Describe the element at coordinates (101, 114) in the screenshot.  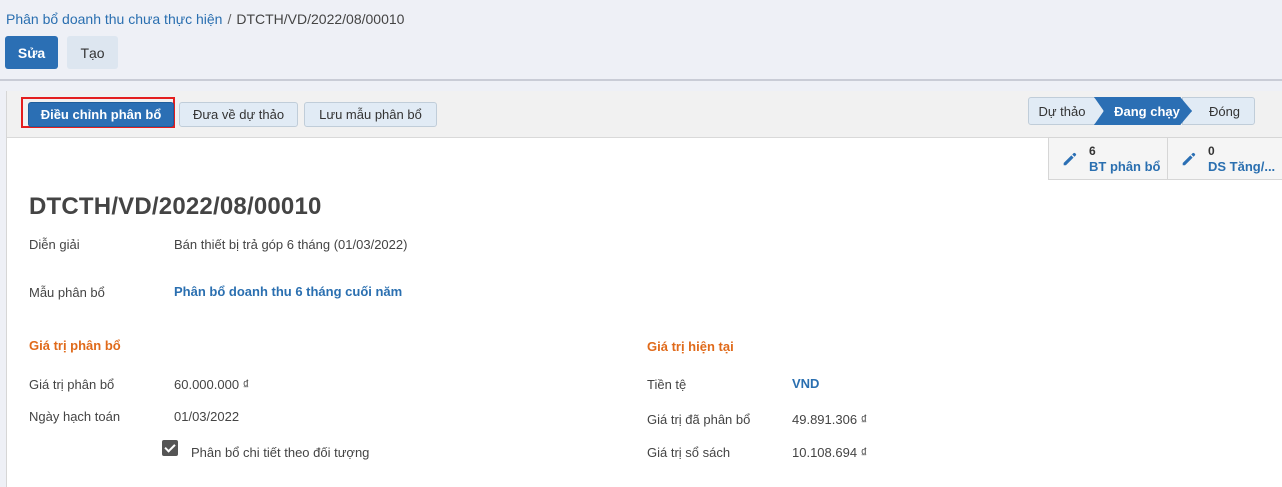
I see `adjust-allocation-button: Điều chỉnh phân bổ` at that location.